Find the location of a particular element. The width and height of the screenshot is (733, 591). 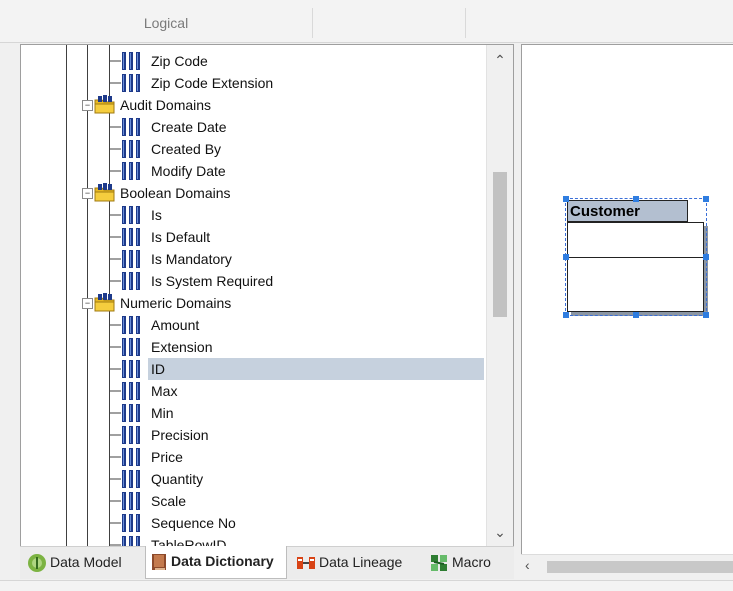

tree-folder-item: − Boolean Domains is located at coordinates (157, 193).